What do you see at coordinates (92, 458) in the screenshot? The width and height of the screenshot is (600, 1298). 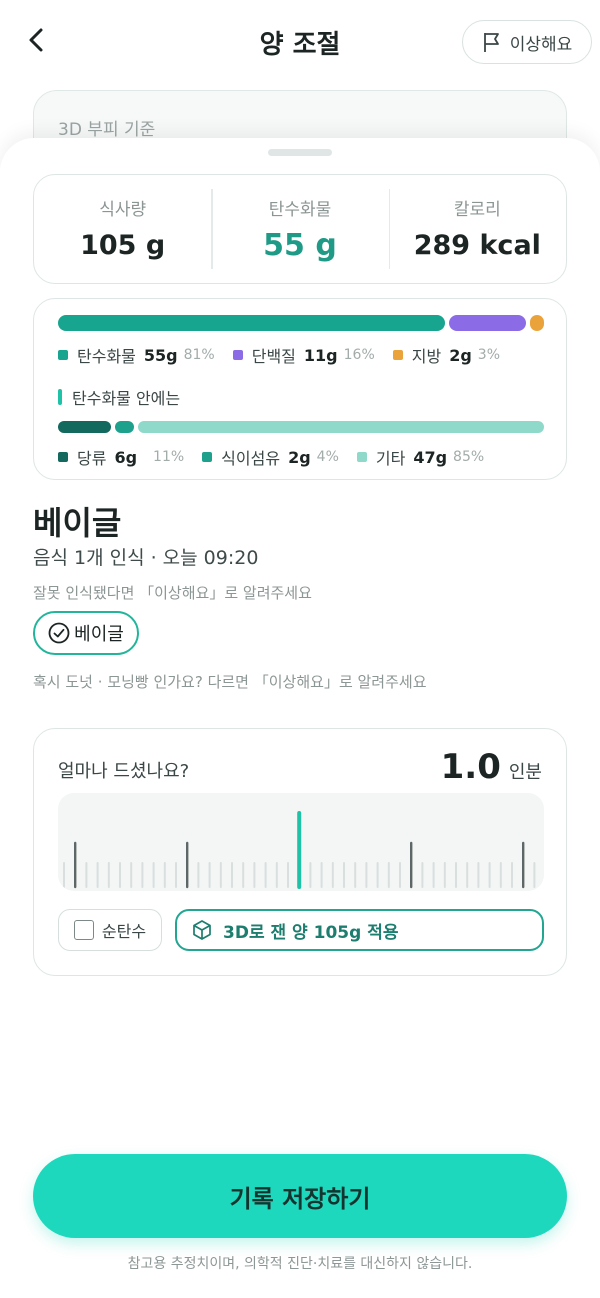 I see `legend-name: 당류` at bounding box center [92, 458].